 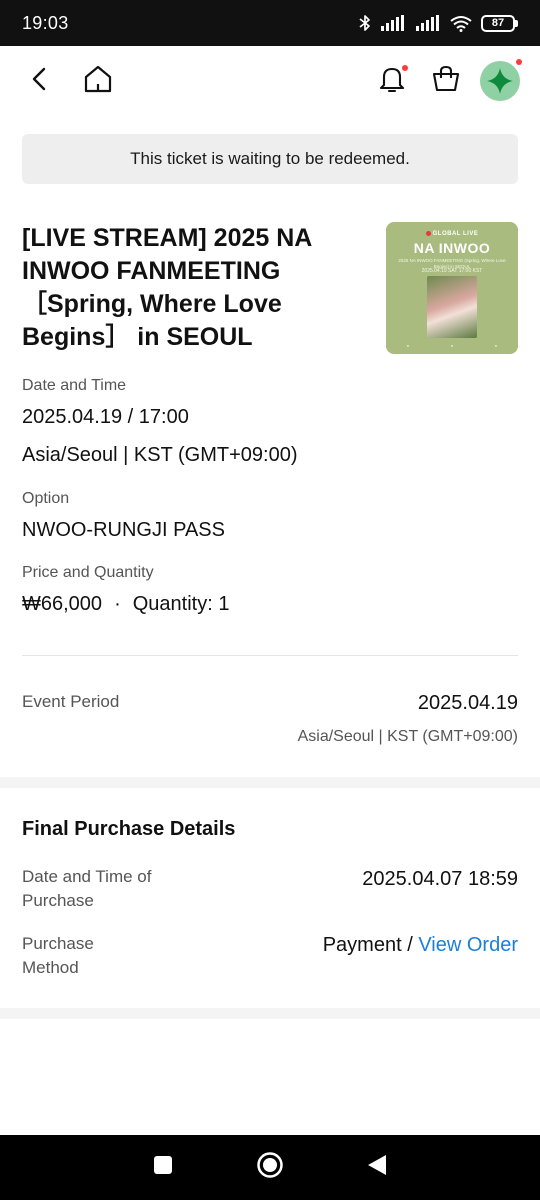 I want to click on purchase-date-value: 2025.04.07 18:59, so click(x=440, y=879).